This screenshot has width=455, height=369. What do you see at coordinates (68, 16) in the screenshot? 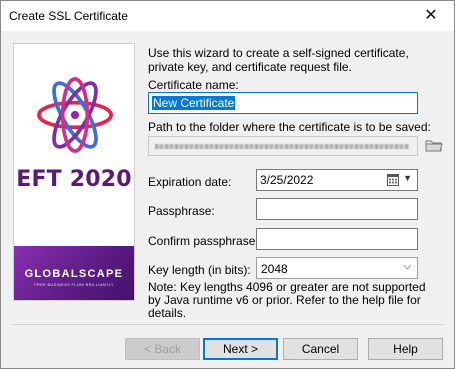
I see `window-title: Create SSL Certificate` at bounding box center [68, 16].